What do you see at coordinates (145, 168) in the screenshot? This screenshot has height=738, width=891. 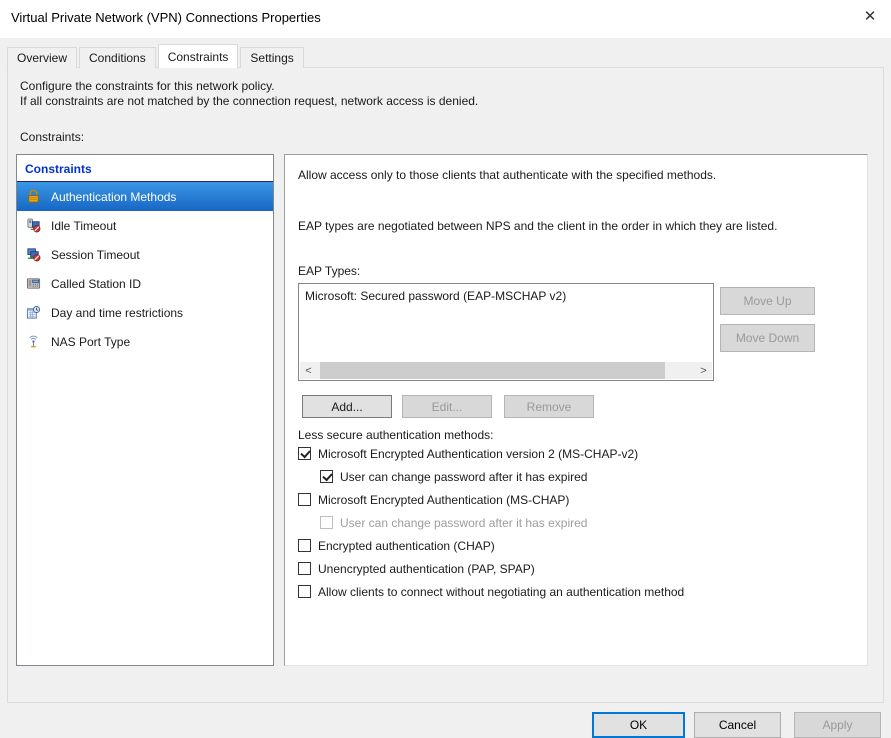 I see `constraints-list-header: Constraints` at bounding box center [145, 168].